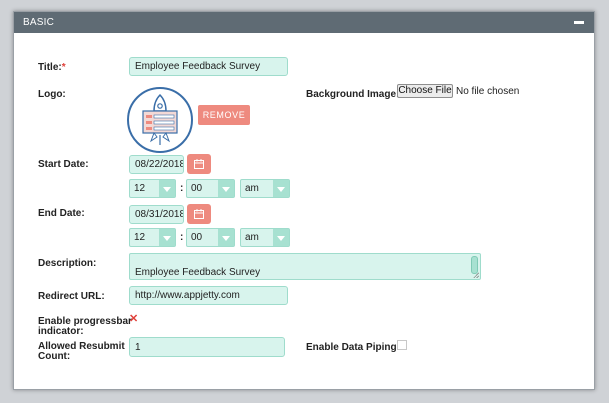  I want to click on end-minute-select: 00, so click(210, 237).